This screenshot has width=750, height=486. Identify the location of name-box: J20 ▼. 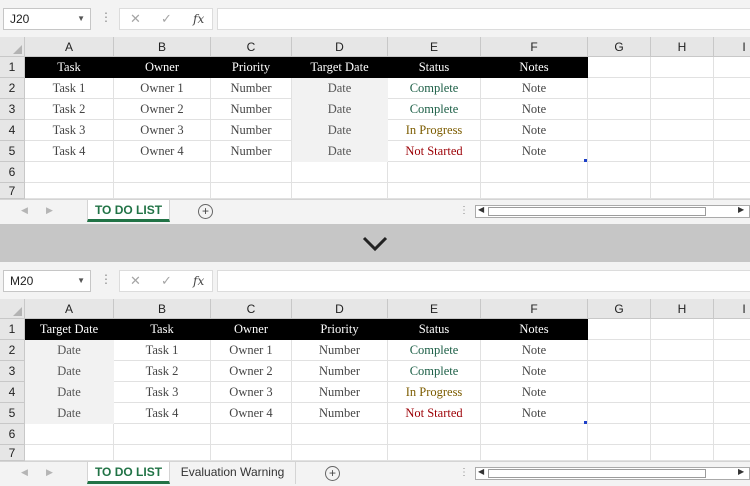
(47, 19).